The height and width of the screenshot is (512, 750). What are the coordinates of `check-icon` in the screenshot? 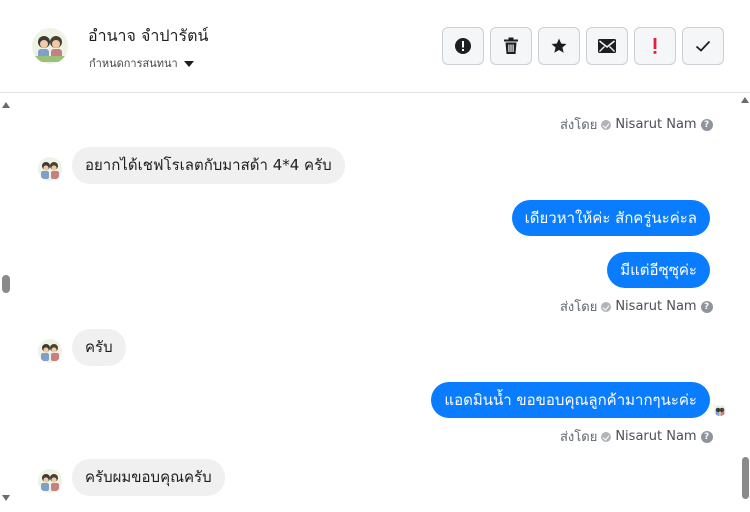 It's located at (703, 46).